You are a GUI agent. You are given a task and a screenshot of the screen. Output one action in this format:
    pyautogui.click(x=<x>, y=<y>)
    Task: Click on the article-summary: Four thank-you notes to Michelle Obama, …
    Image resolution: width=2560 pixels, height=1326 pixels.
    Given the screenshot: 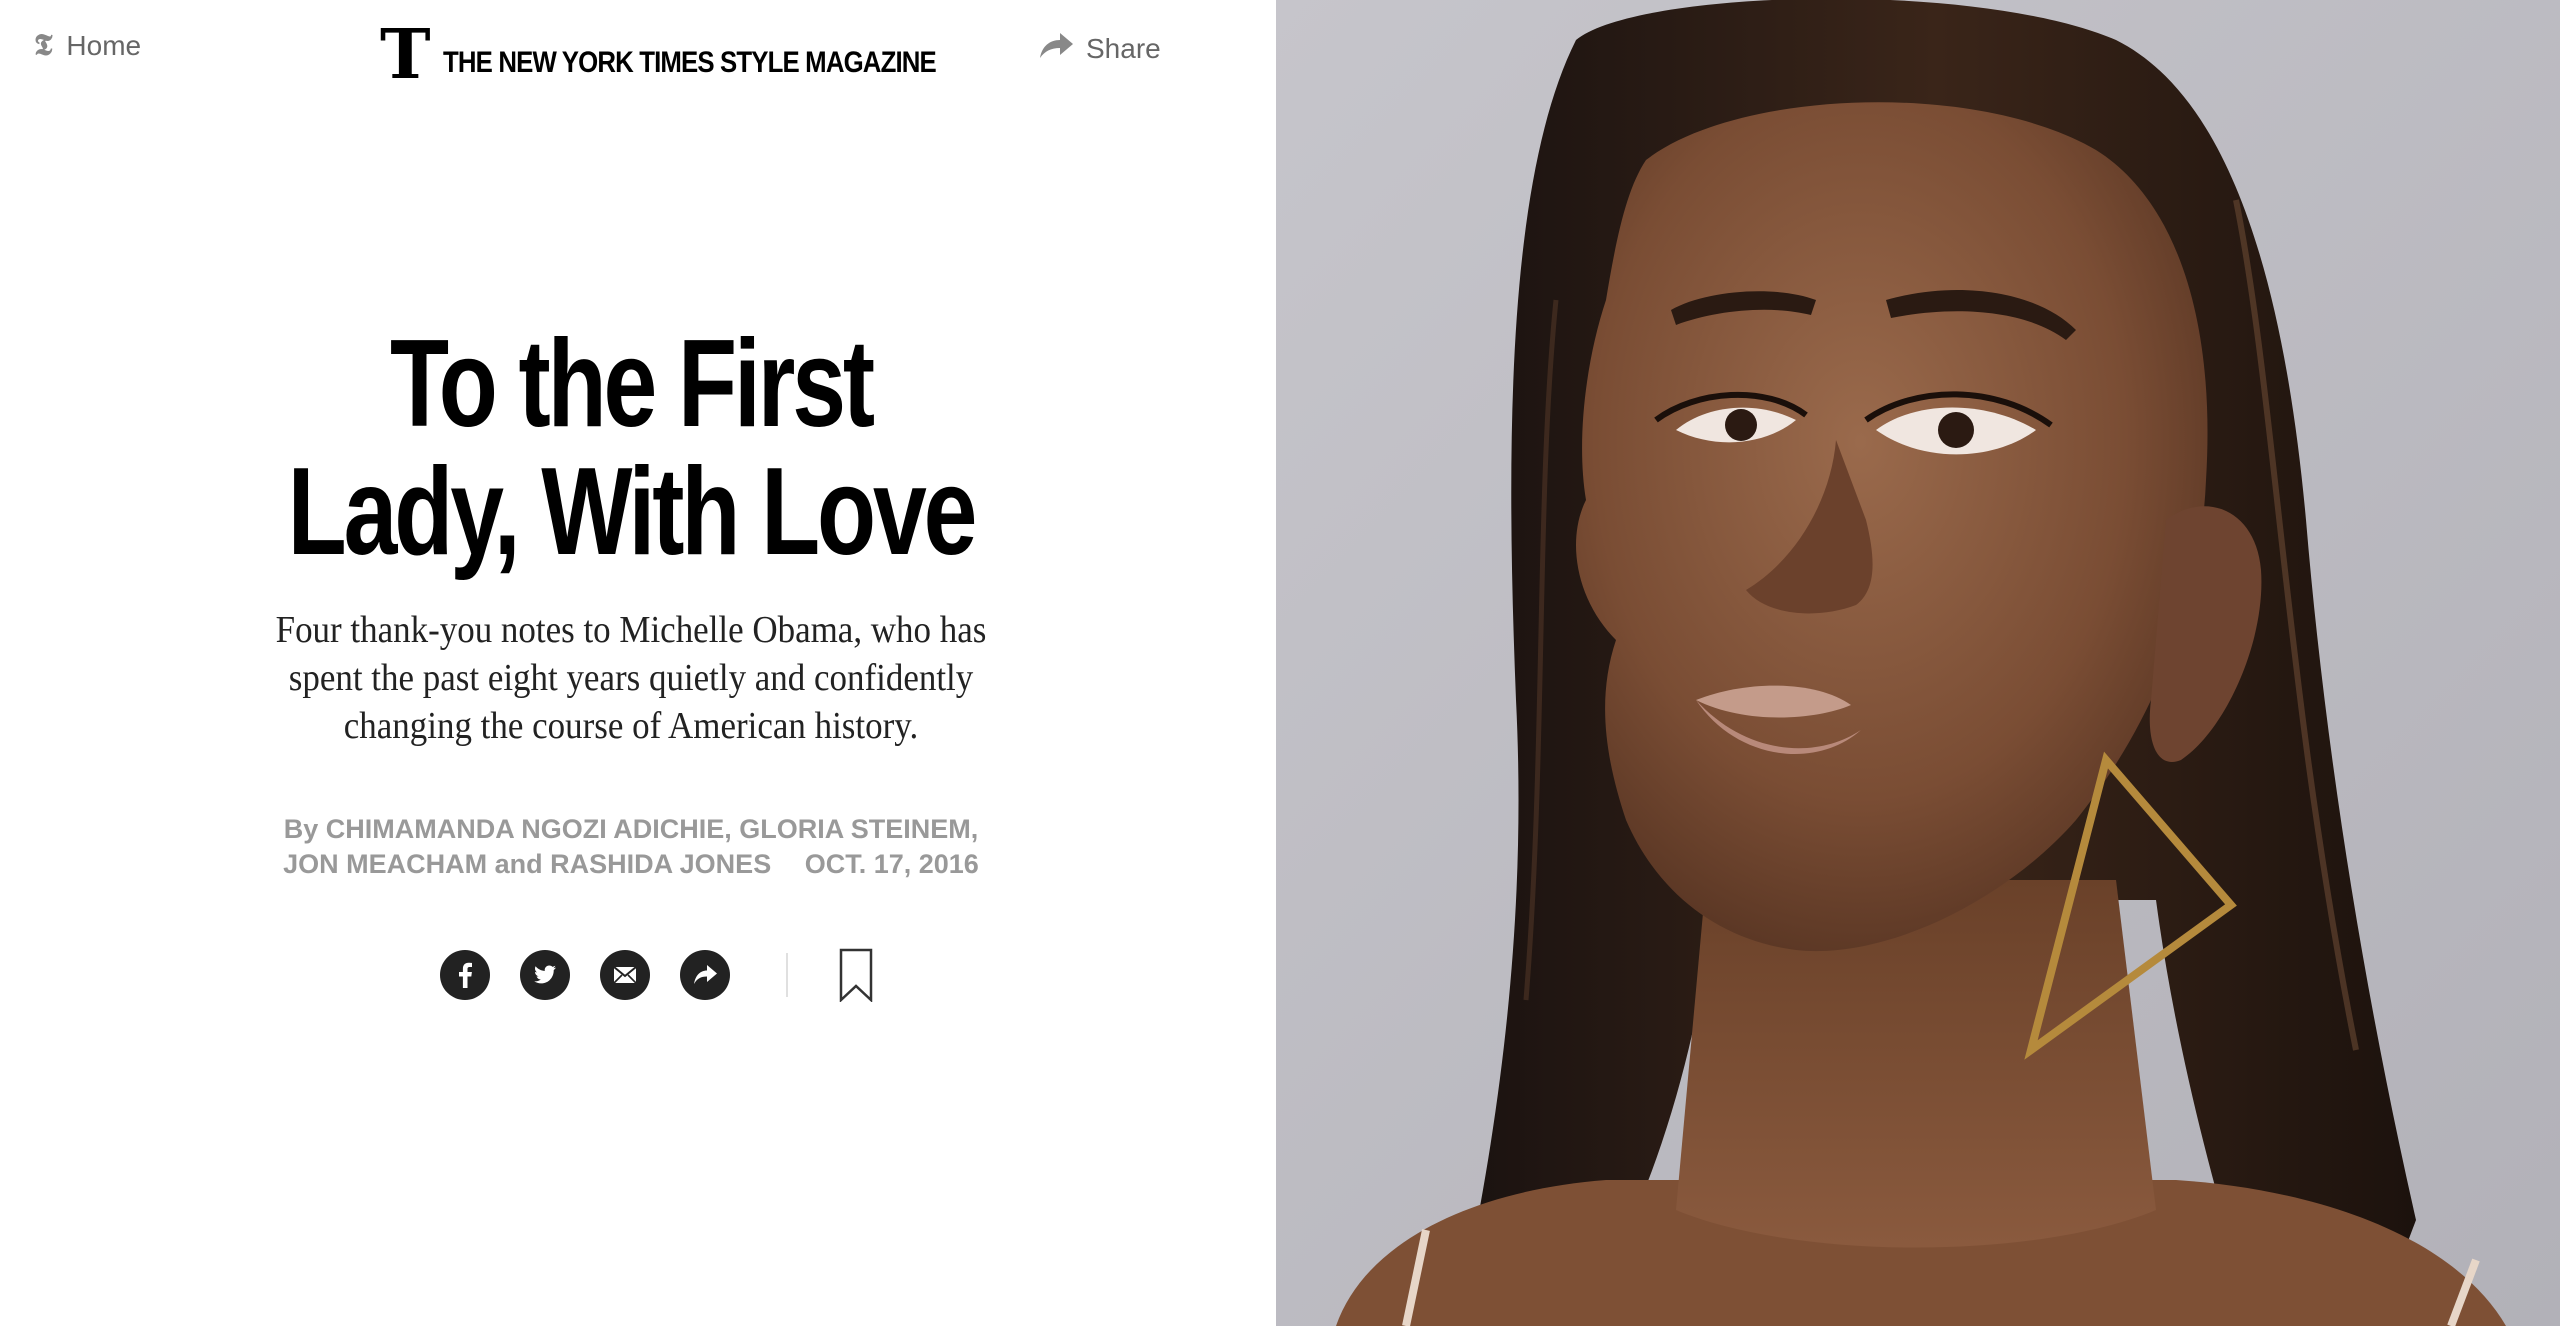 What is the action you would take?
    pyautogui.click(x=631, y=678)
    